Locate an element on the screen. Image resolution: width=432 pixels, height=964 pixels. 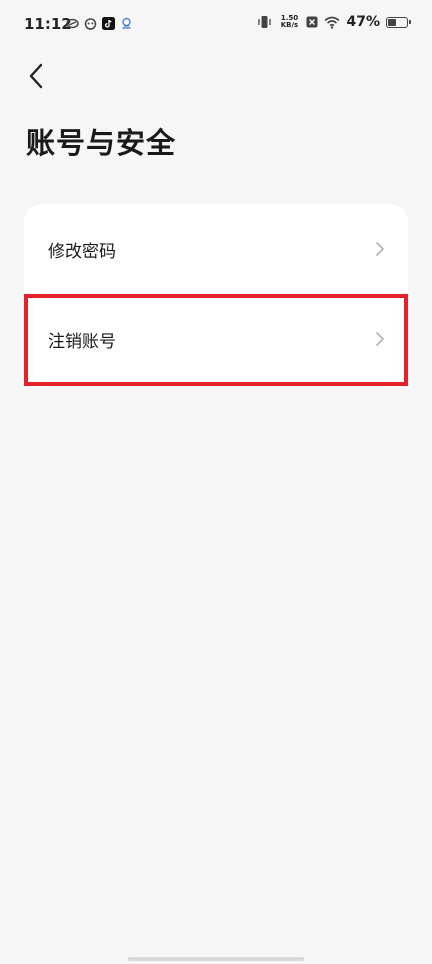
net-speed: 1.50 KB/s is located at coordinates (289, 22).